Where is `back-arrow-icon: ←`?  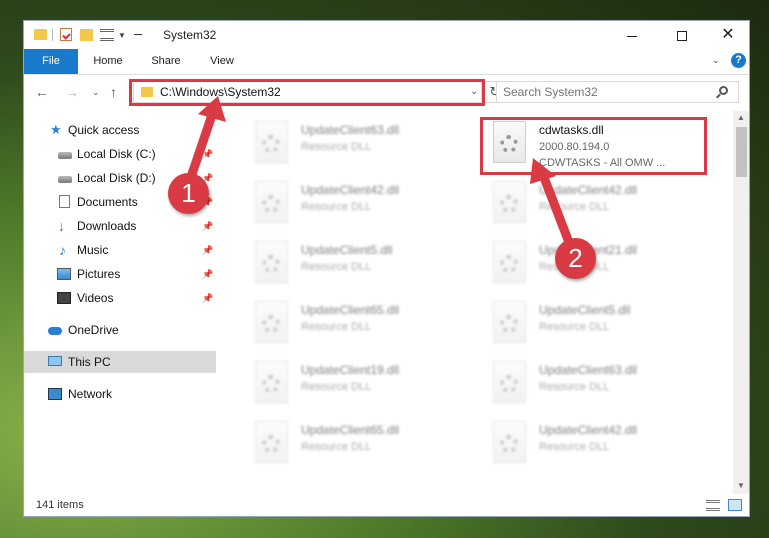 back-arrow-icon: ← is located at coordinates (42, 92).